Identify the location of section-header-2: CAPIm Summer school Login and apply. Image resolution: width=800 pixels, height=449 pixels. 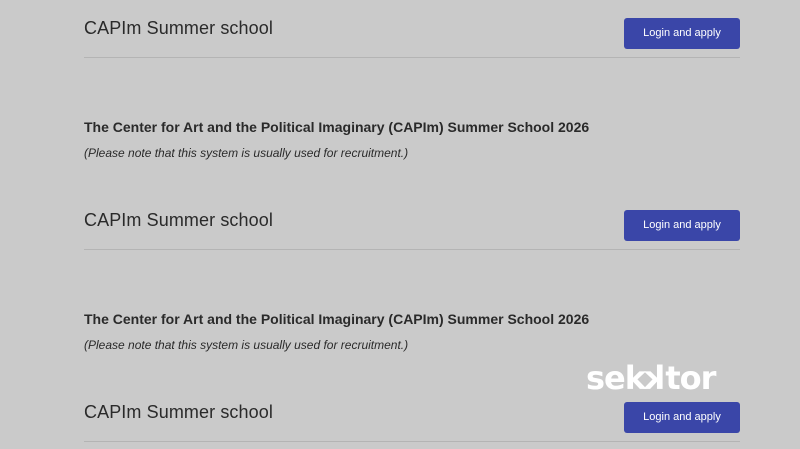
(412, 230).